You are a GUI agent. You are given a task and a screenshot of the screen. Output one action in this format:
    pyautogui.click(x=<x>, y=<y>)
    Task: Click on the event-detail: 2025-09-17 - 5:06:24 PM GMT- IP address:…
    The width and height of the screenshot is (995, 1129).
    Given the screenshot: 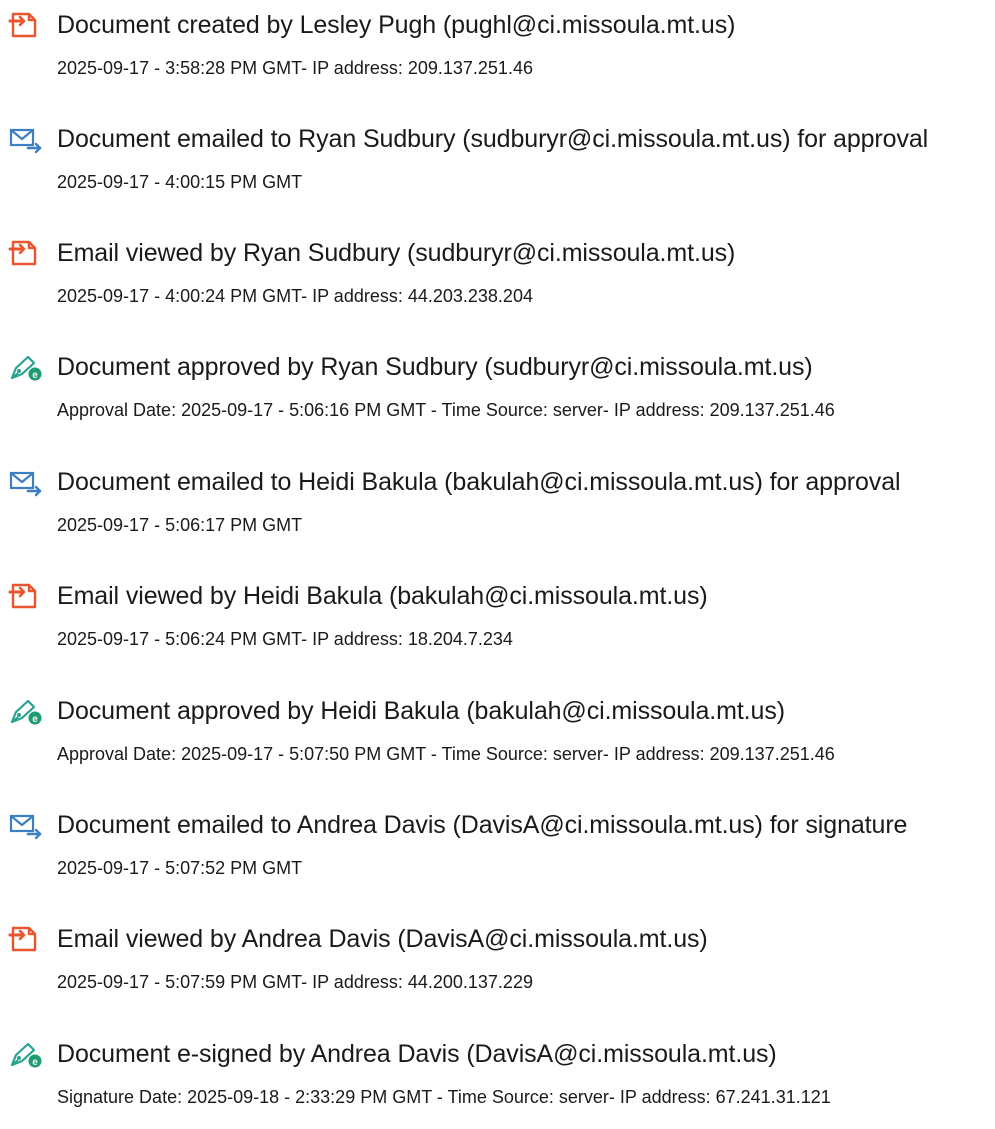 What is the action you would take?
    pyautogui.click(x=285, y=639)
    